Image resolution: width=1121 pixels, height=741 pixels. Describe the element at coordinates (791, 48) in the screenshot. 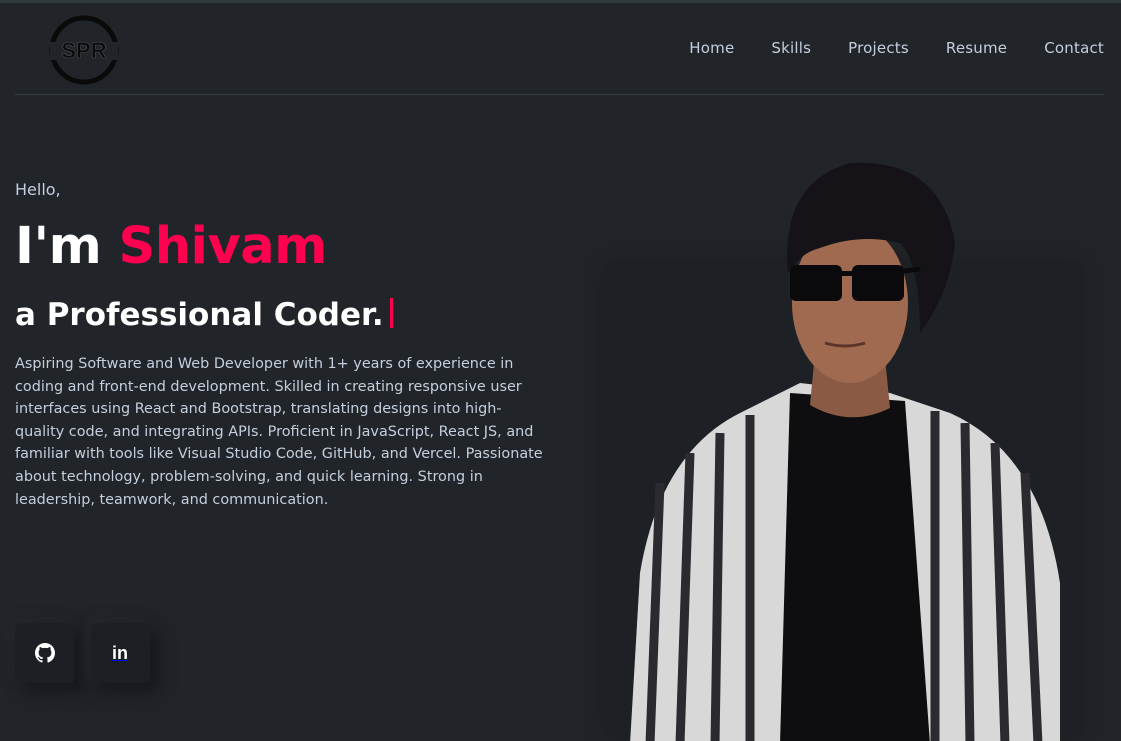

I see `nav-skills: Skills` at that location.